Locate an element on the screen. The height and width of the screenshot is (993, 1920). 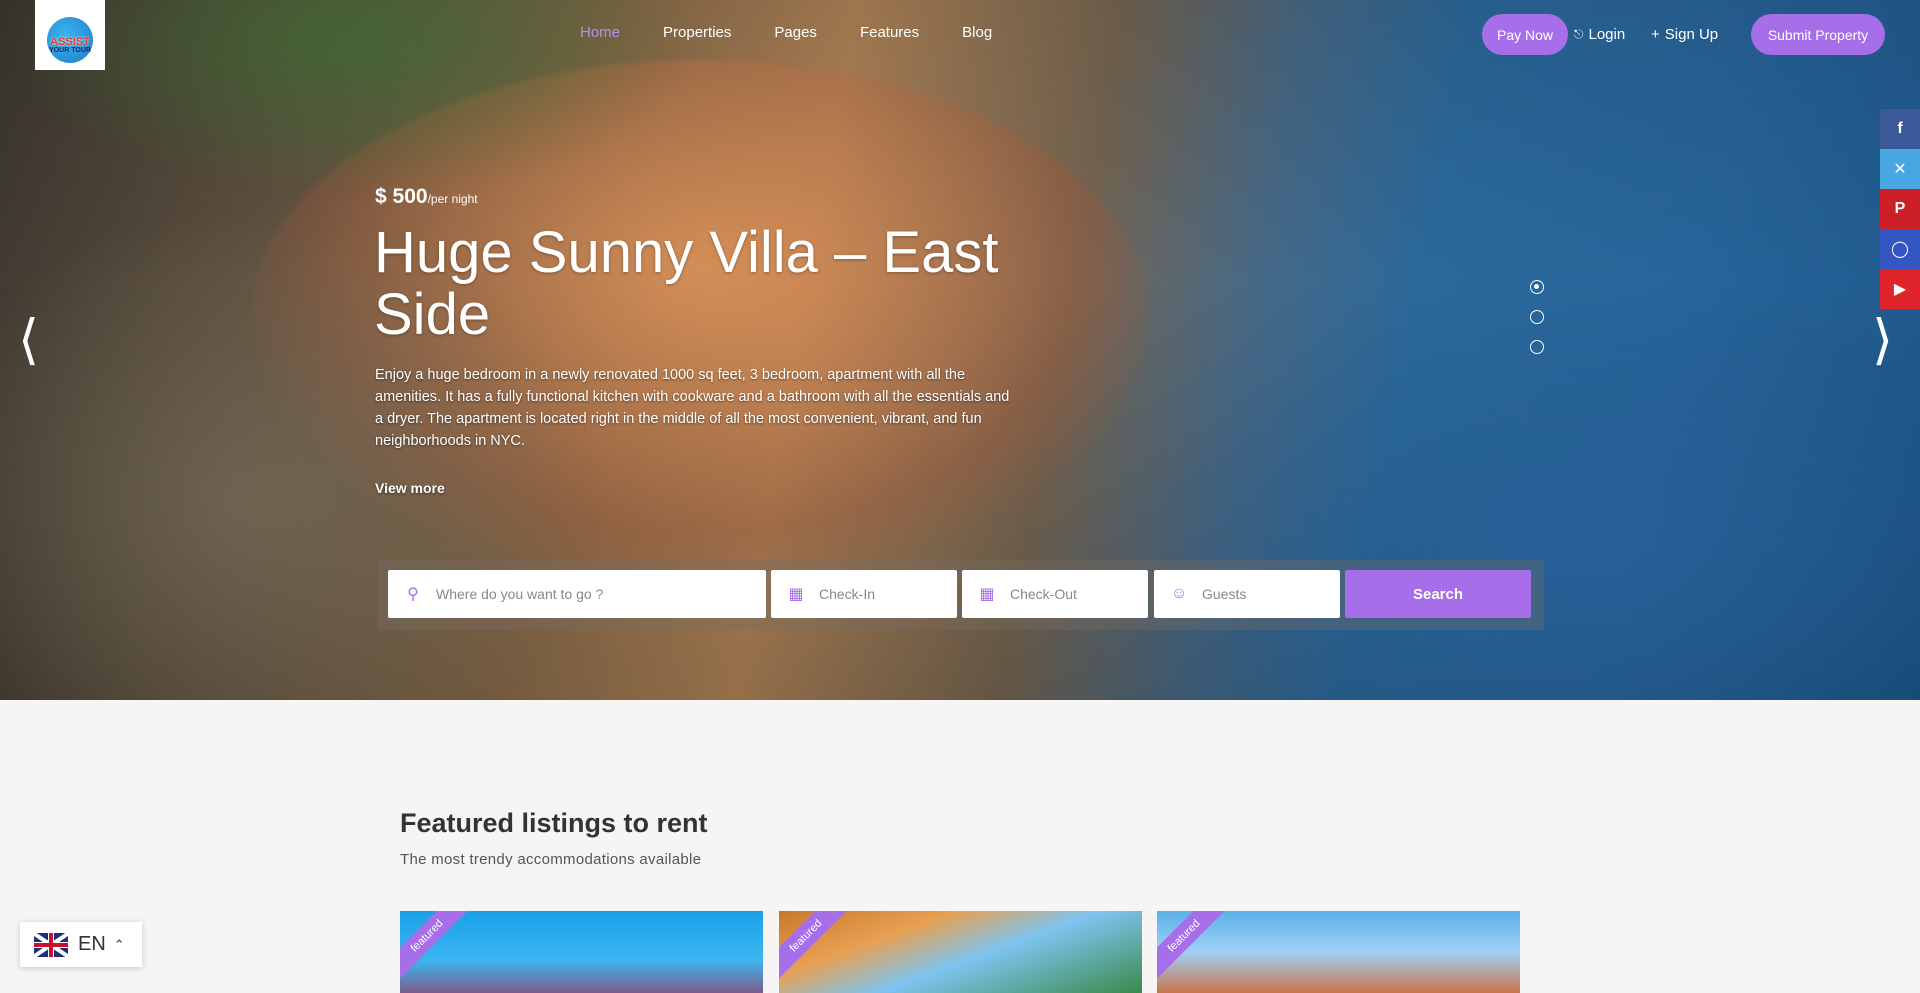
social-sidebar: f ✕ P ◯ ▶ is located at coordinates (1900, 209).